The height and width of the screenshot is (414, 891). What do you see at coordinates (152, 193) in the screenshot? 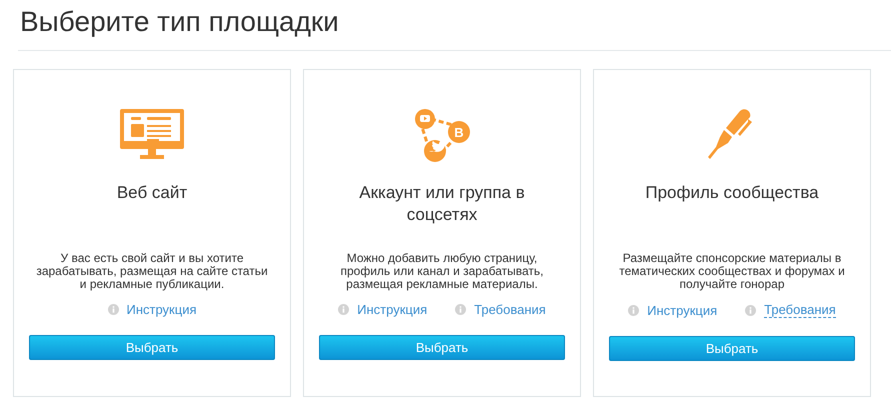
I see `card-title: Веб сайт` at bounding box center [152, 193].